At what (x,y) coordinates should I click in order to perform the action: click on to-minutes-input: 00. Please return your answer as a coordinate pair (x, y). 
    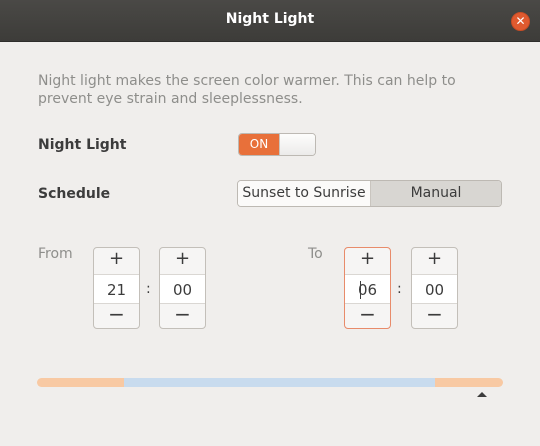
    Looking at the image, I should click on (434, 289).